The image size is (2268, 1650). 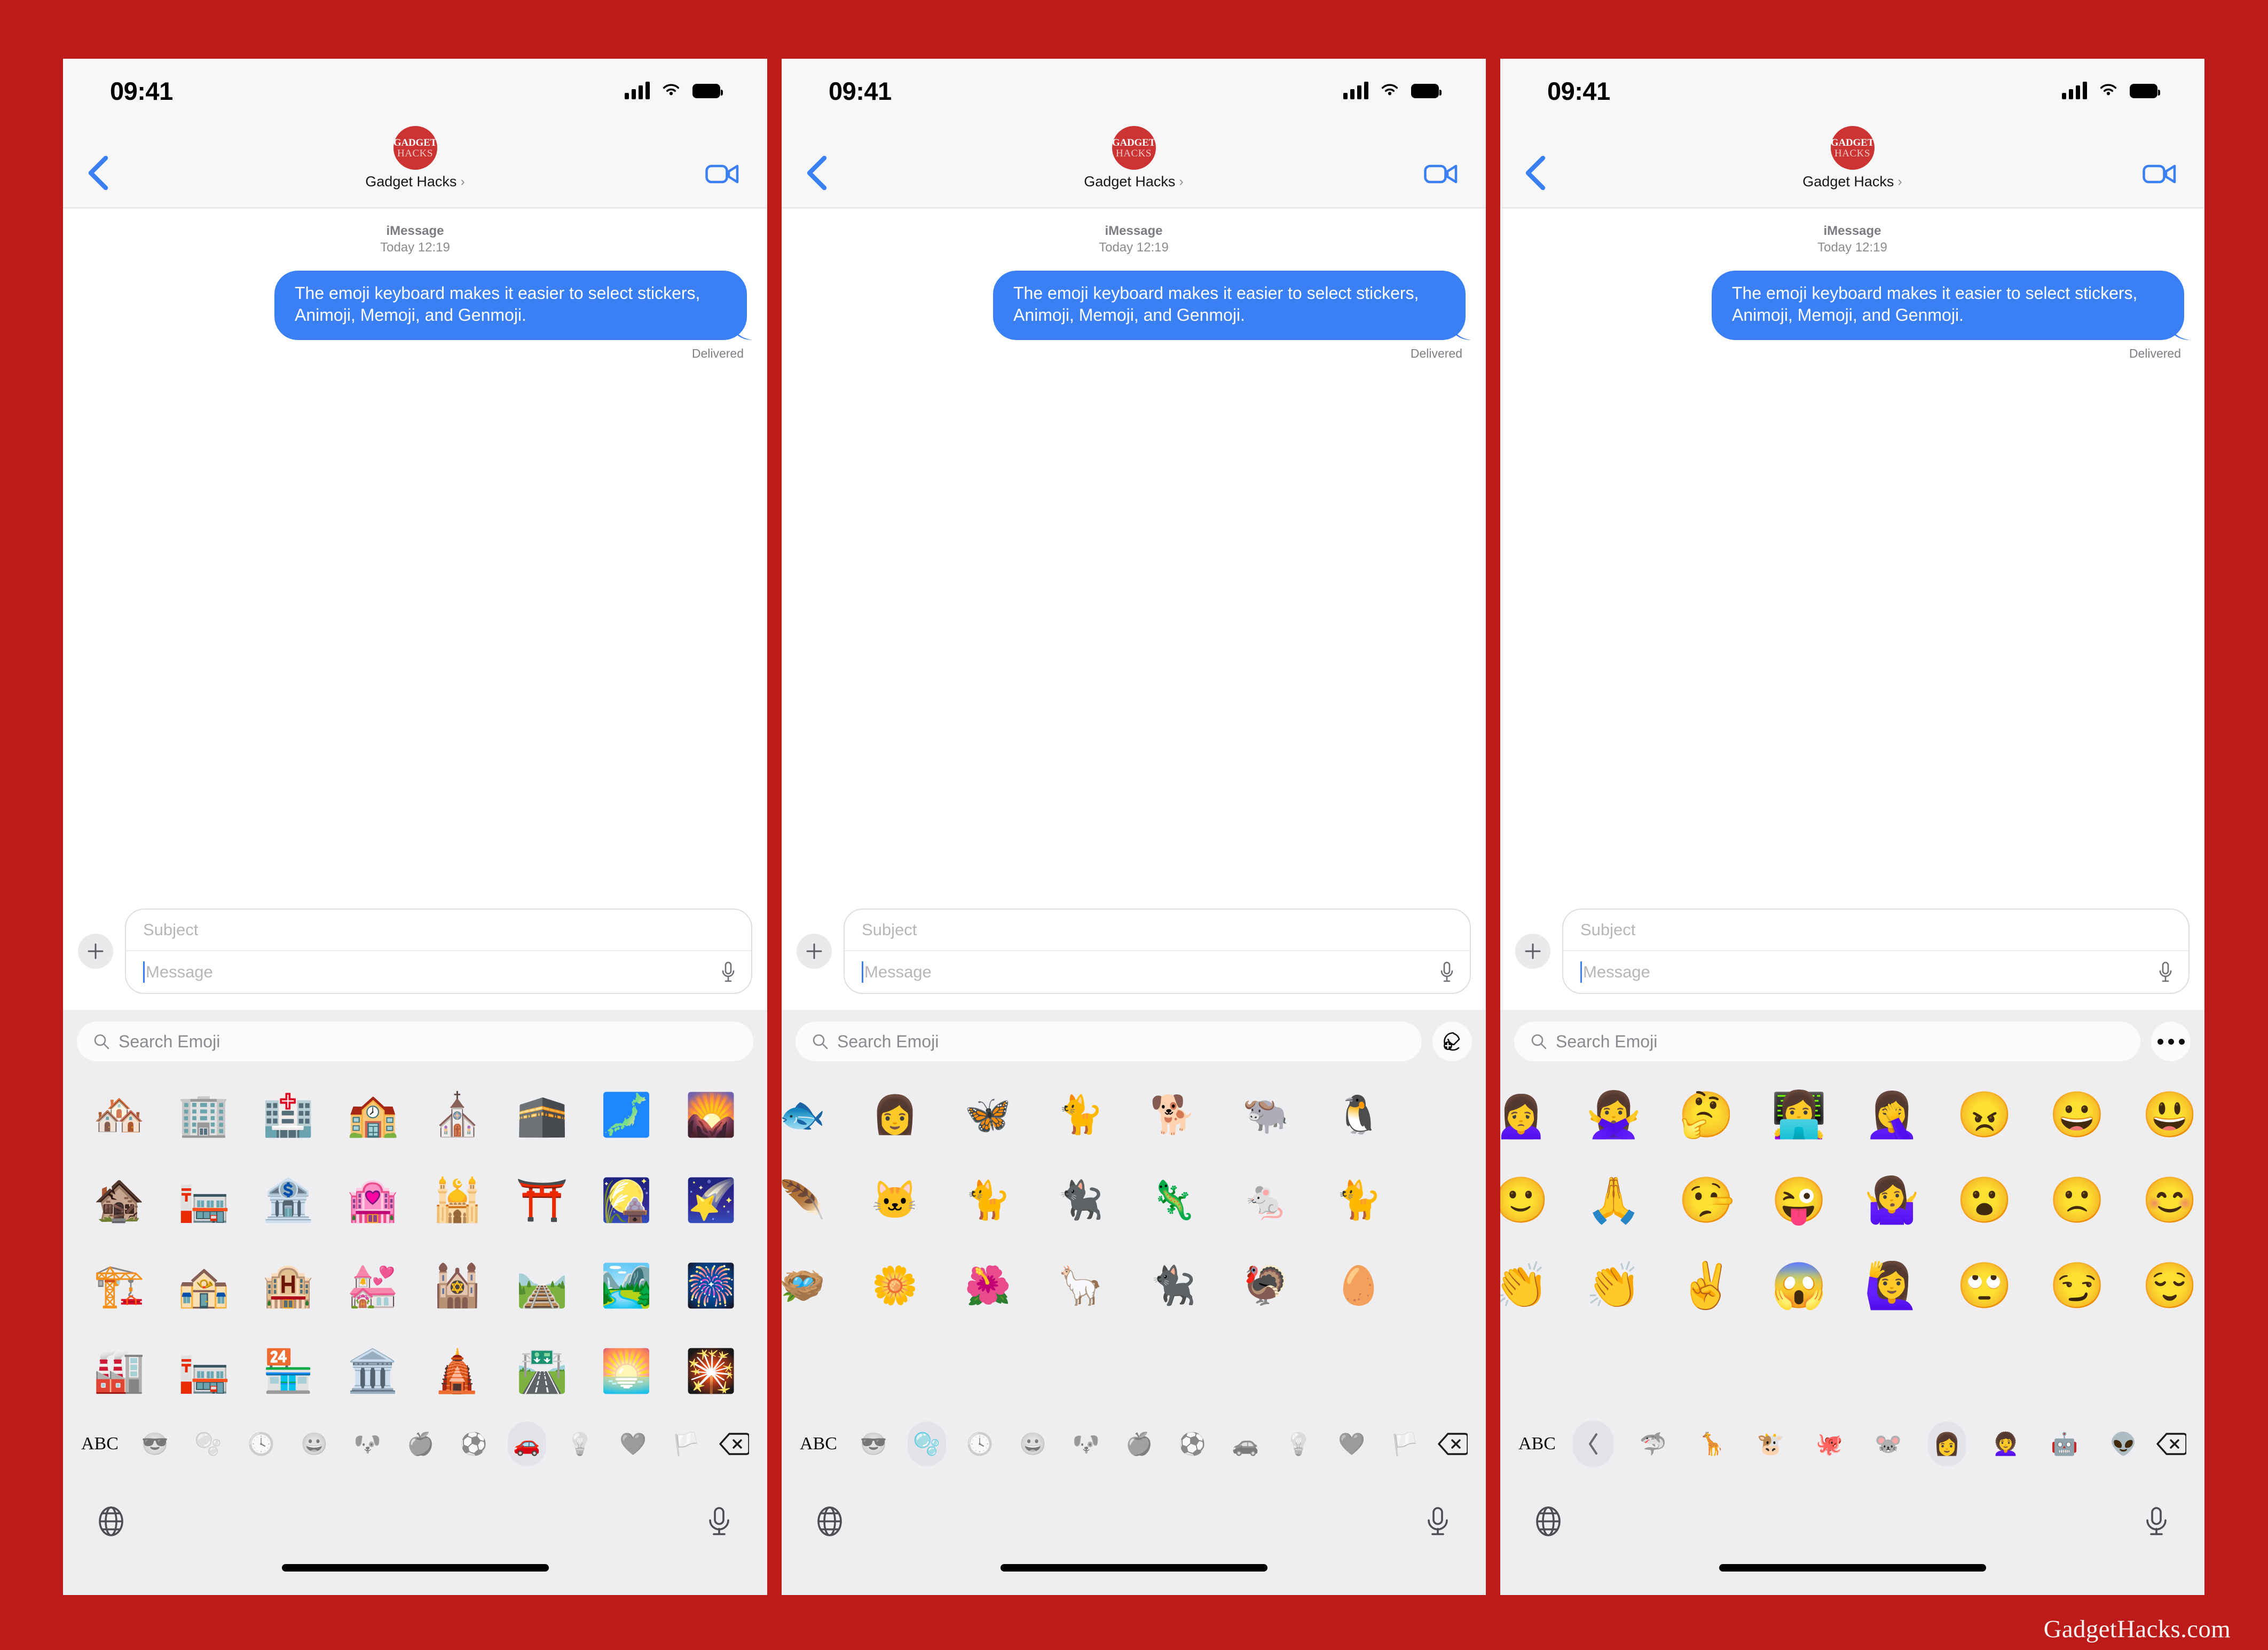 What do you see at coordinates (204, 1114) in the screenshot?
I see `grid-cell: 🏢` at bounding box center [204, 1114].